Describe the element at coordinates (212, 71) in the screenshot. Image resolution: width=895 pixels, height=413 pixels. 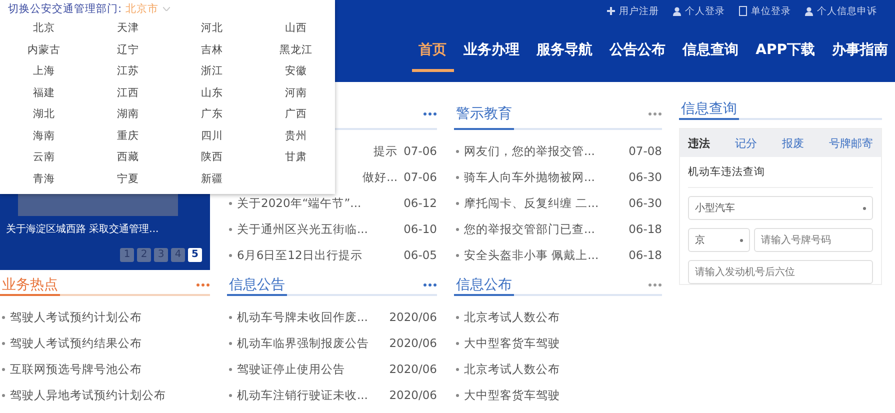
I see `region-option: 浙江` at that location.